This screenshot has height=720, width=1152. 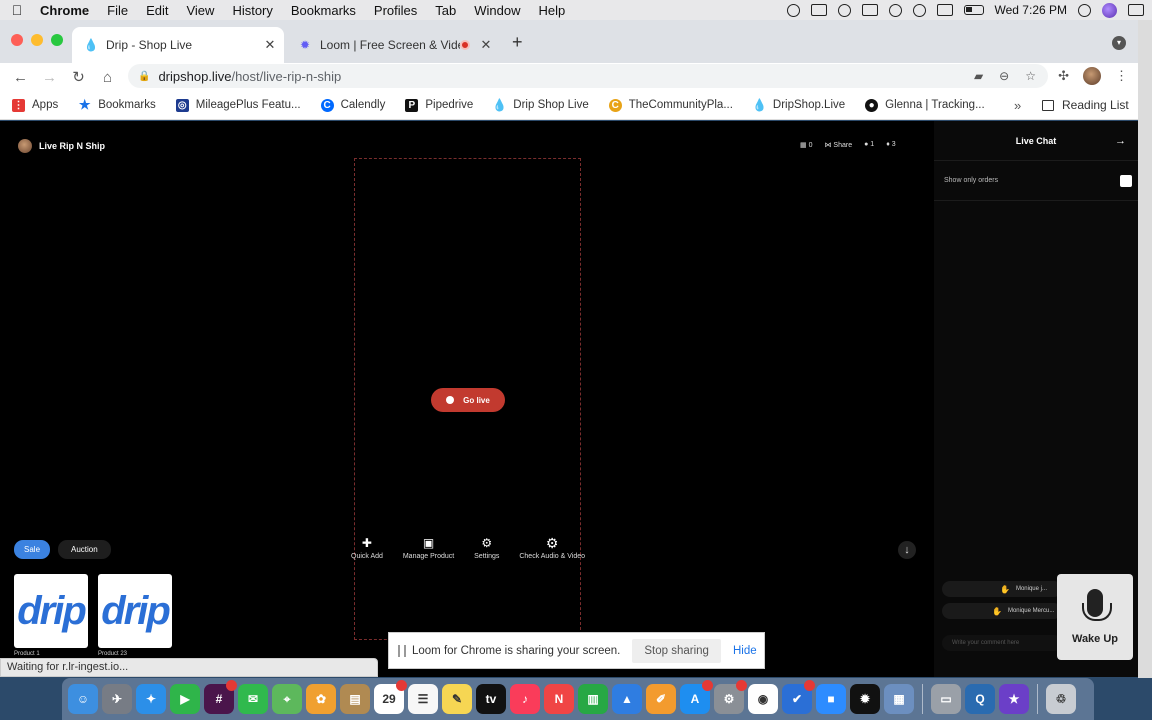 What do you see at coordinates (1014, 699) in the screenshot?
I see `dock-imovie-icon: ★` at bounding box center [1014, 699].